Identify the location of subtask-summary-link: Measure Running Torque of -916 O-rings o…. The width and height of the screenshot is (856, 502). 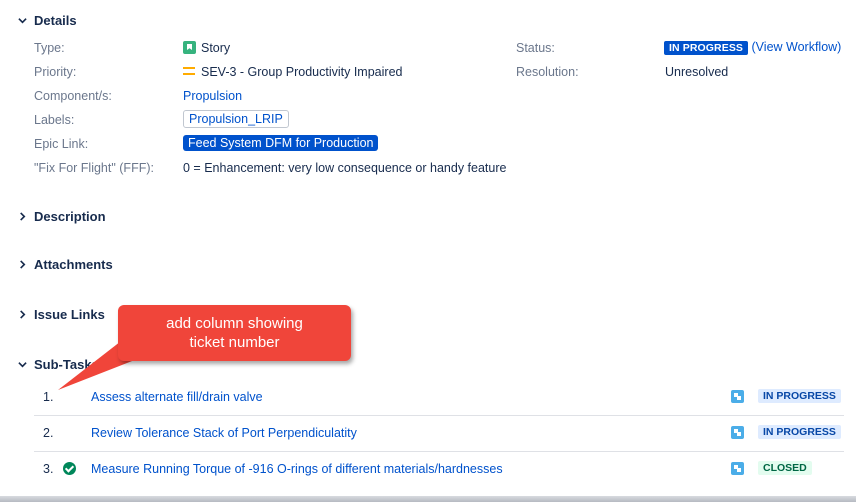
(297, 469).